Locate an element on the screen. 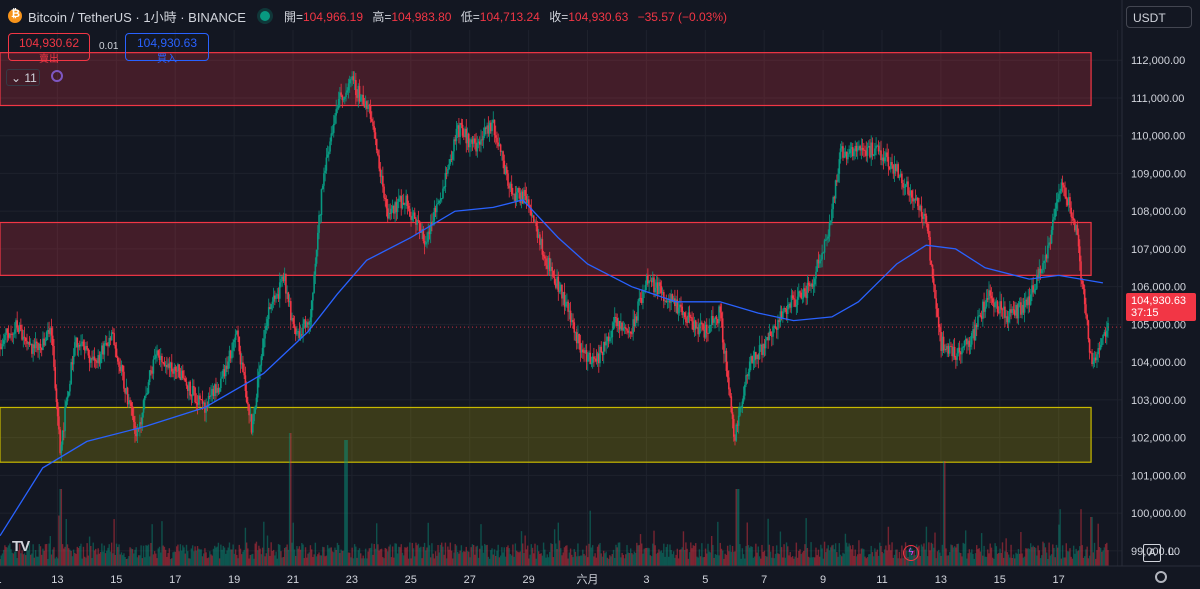 The image size is (1200, 589). tradingview-logo: TV is located at coordinates (21, 546).